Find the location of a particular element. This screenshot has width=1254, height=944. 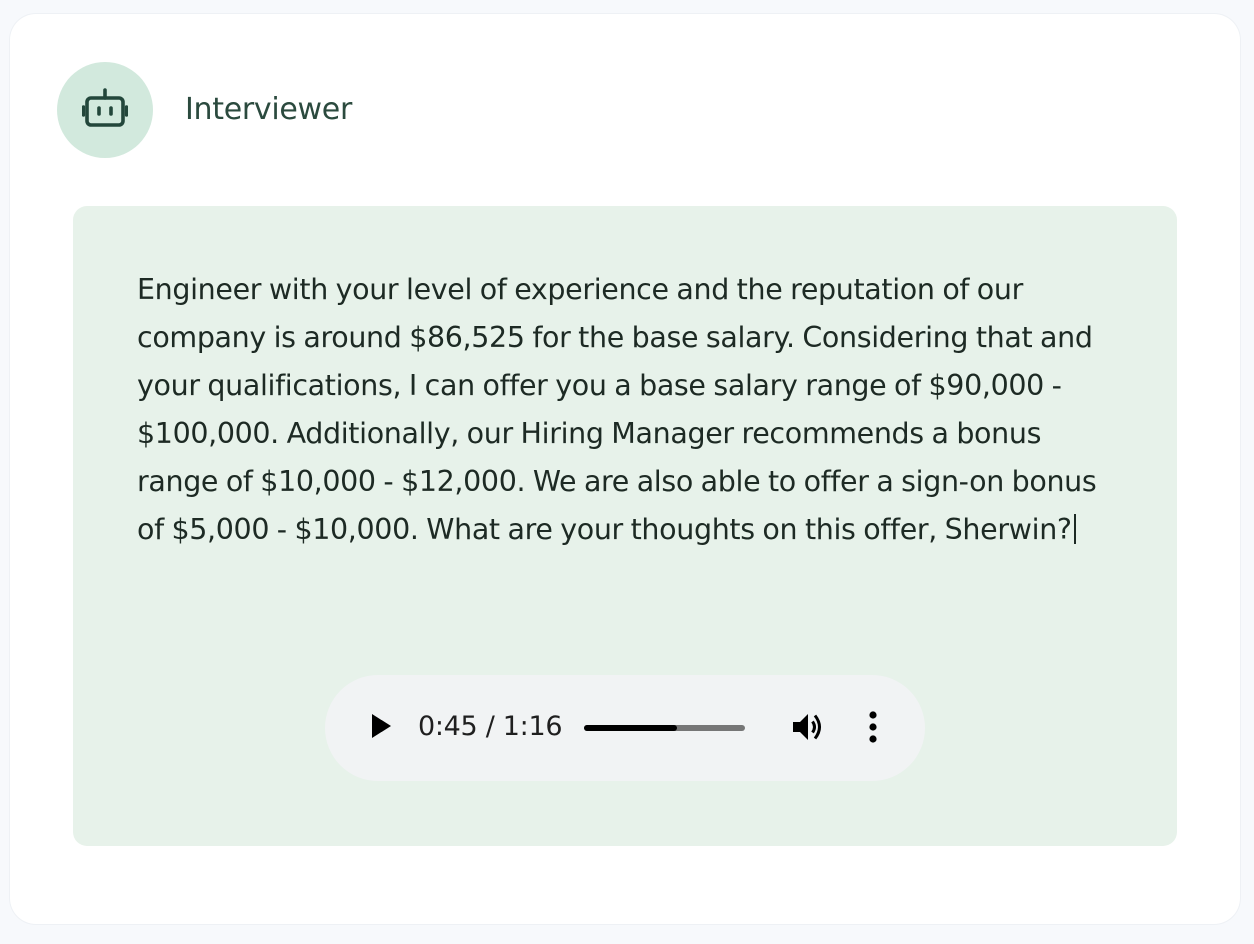

typing-cursor is located at coordinates (1074, 529).